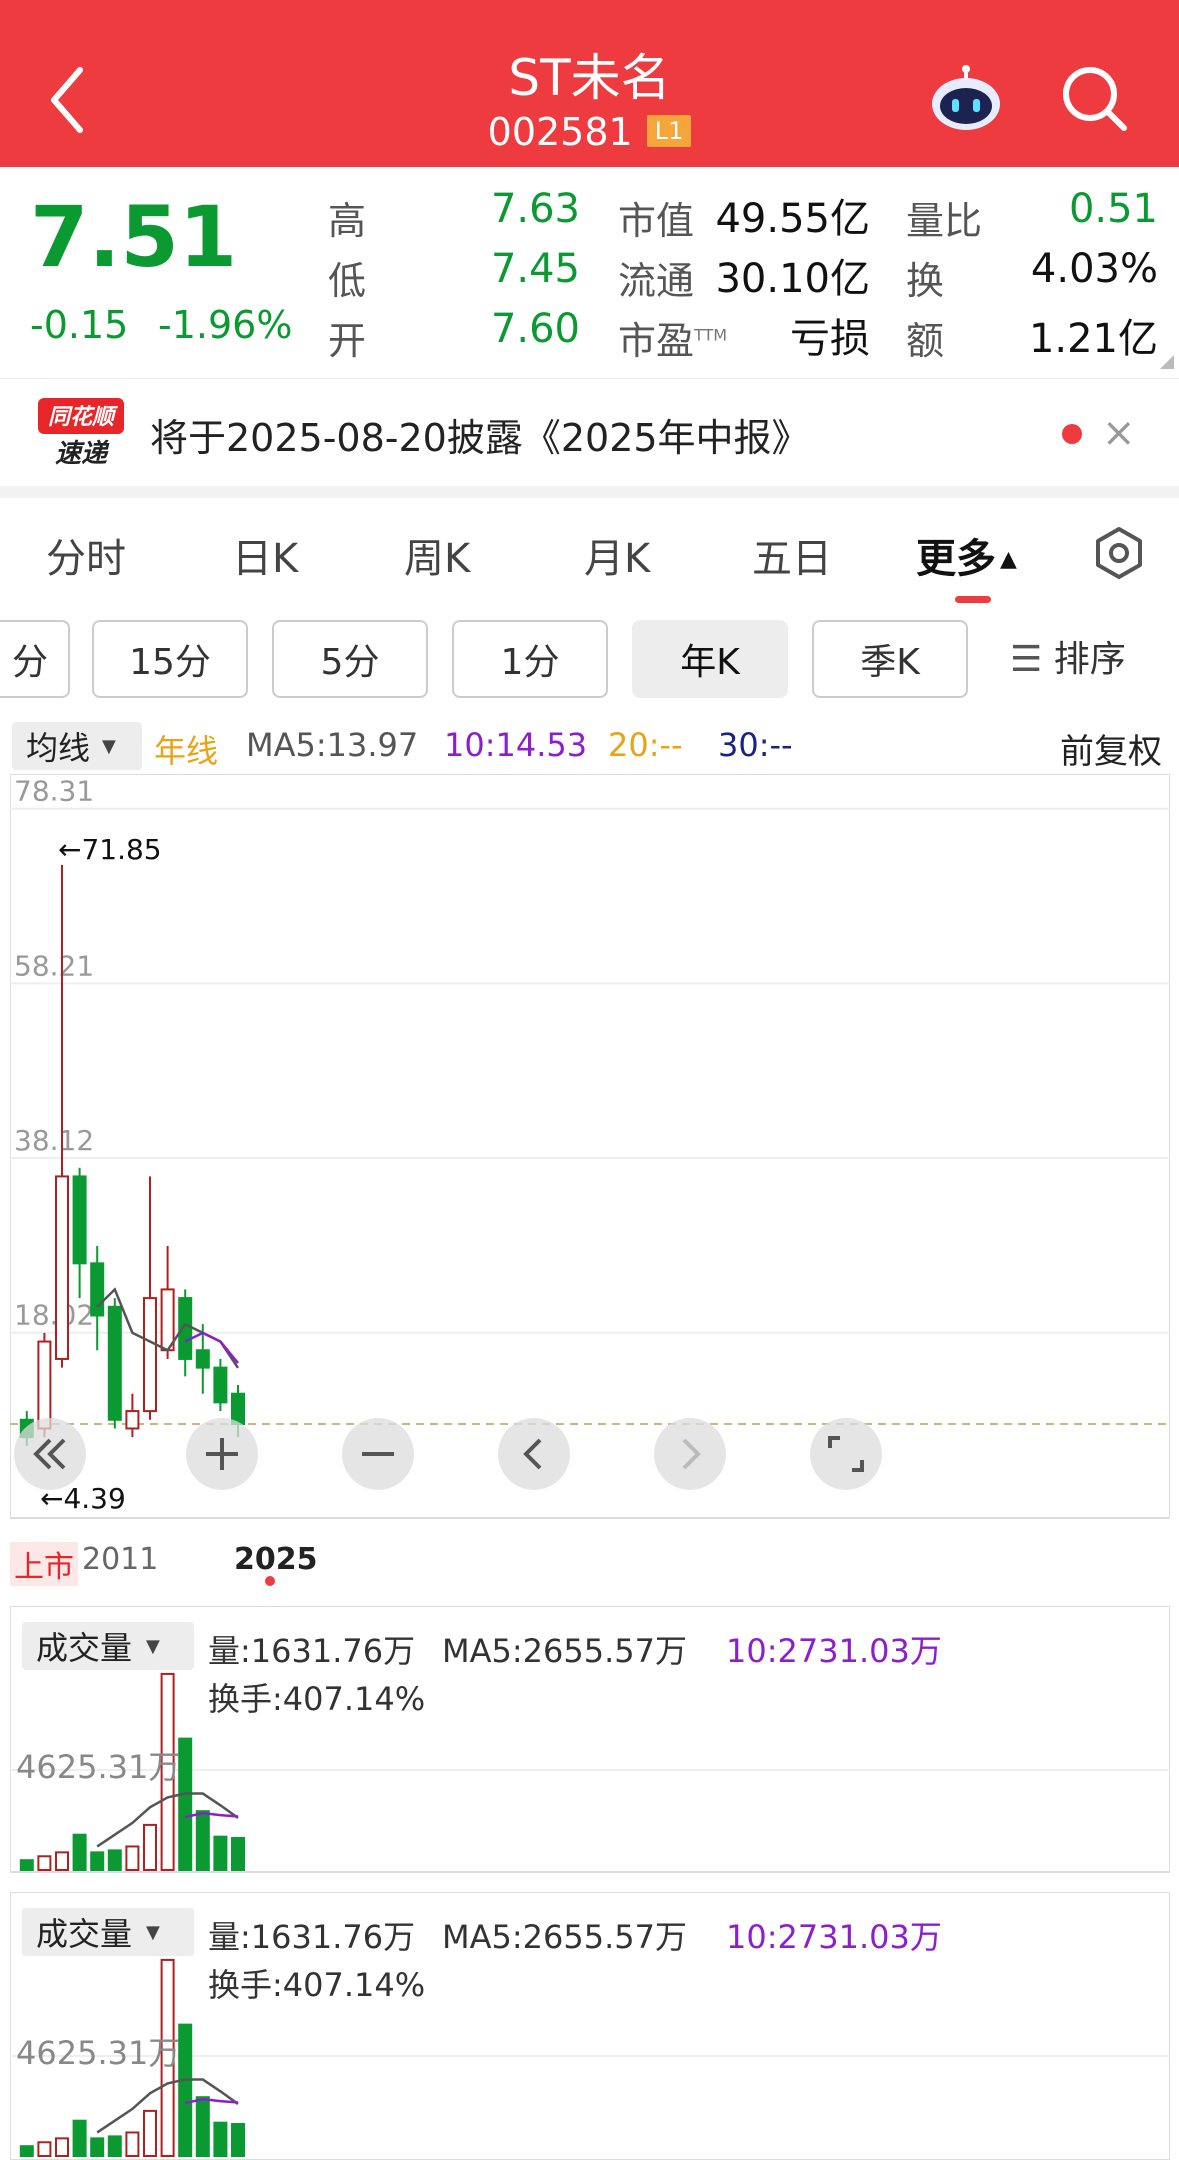 Image resolution: width=1179 pixels, height=2160 pixels. What do you see at coordinates (1119, 433) in the screenshot?
I see `news-close-button: ×` at bounding box center [1119, 433].